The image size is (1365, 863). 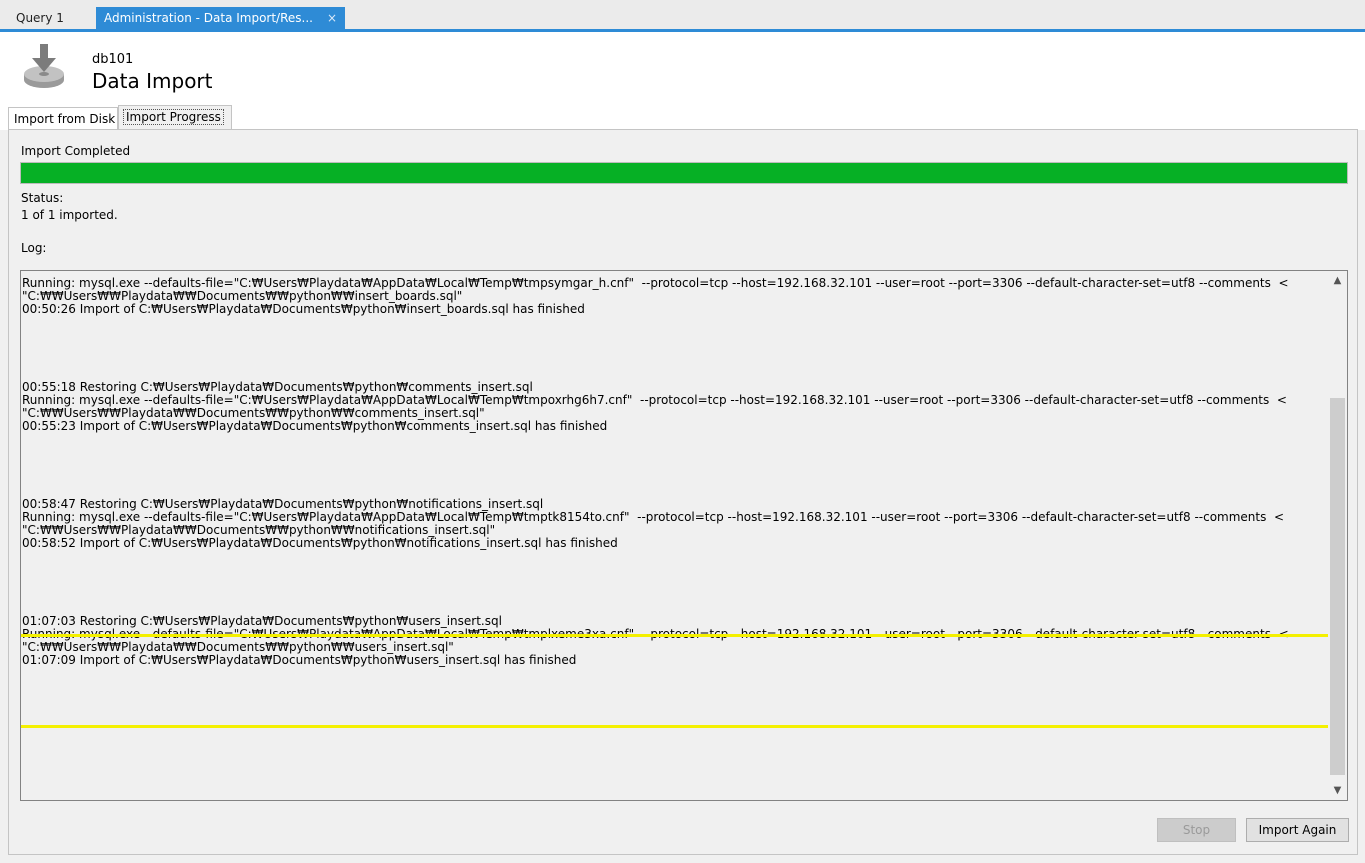 I want to click on import-progress-fill, so click(x=684, y=173).